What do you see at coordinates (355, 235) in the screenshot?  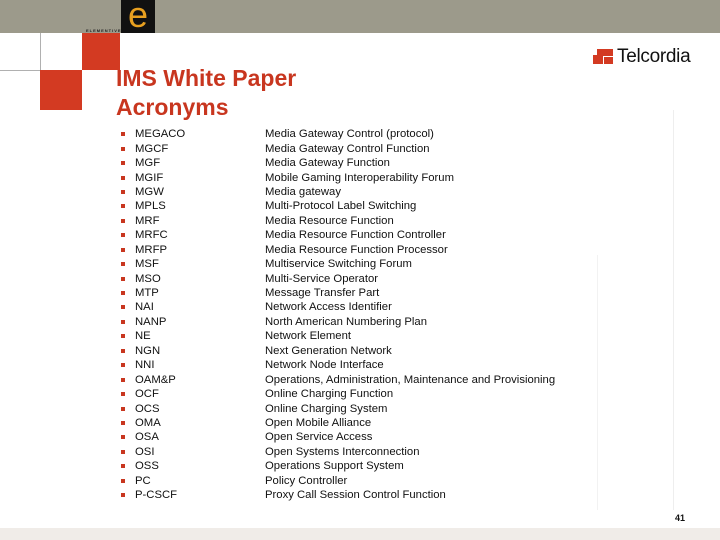 I see `definition: Media Resource Function Controller` at bounding box center [355, 235].